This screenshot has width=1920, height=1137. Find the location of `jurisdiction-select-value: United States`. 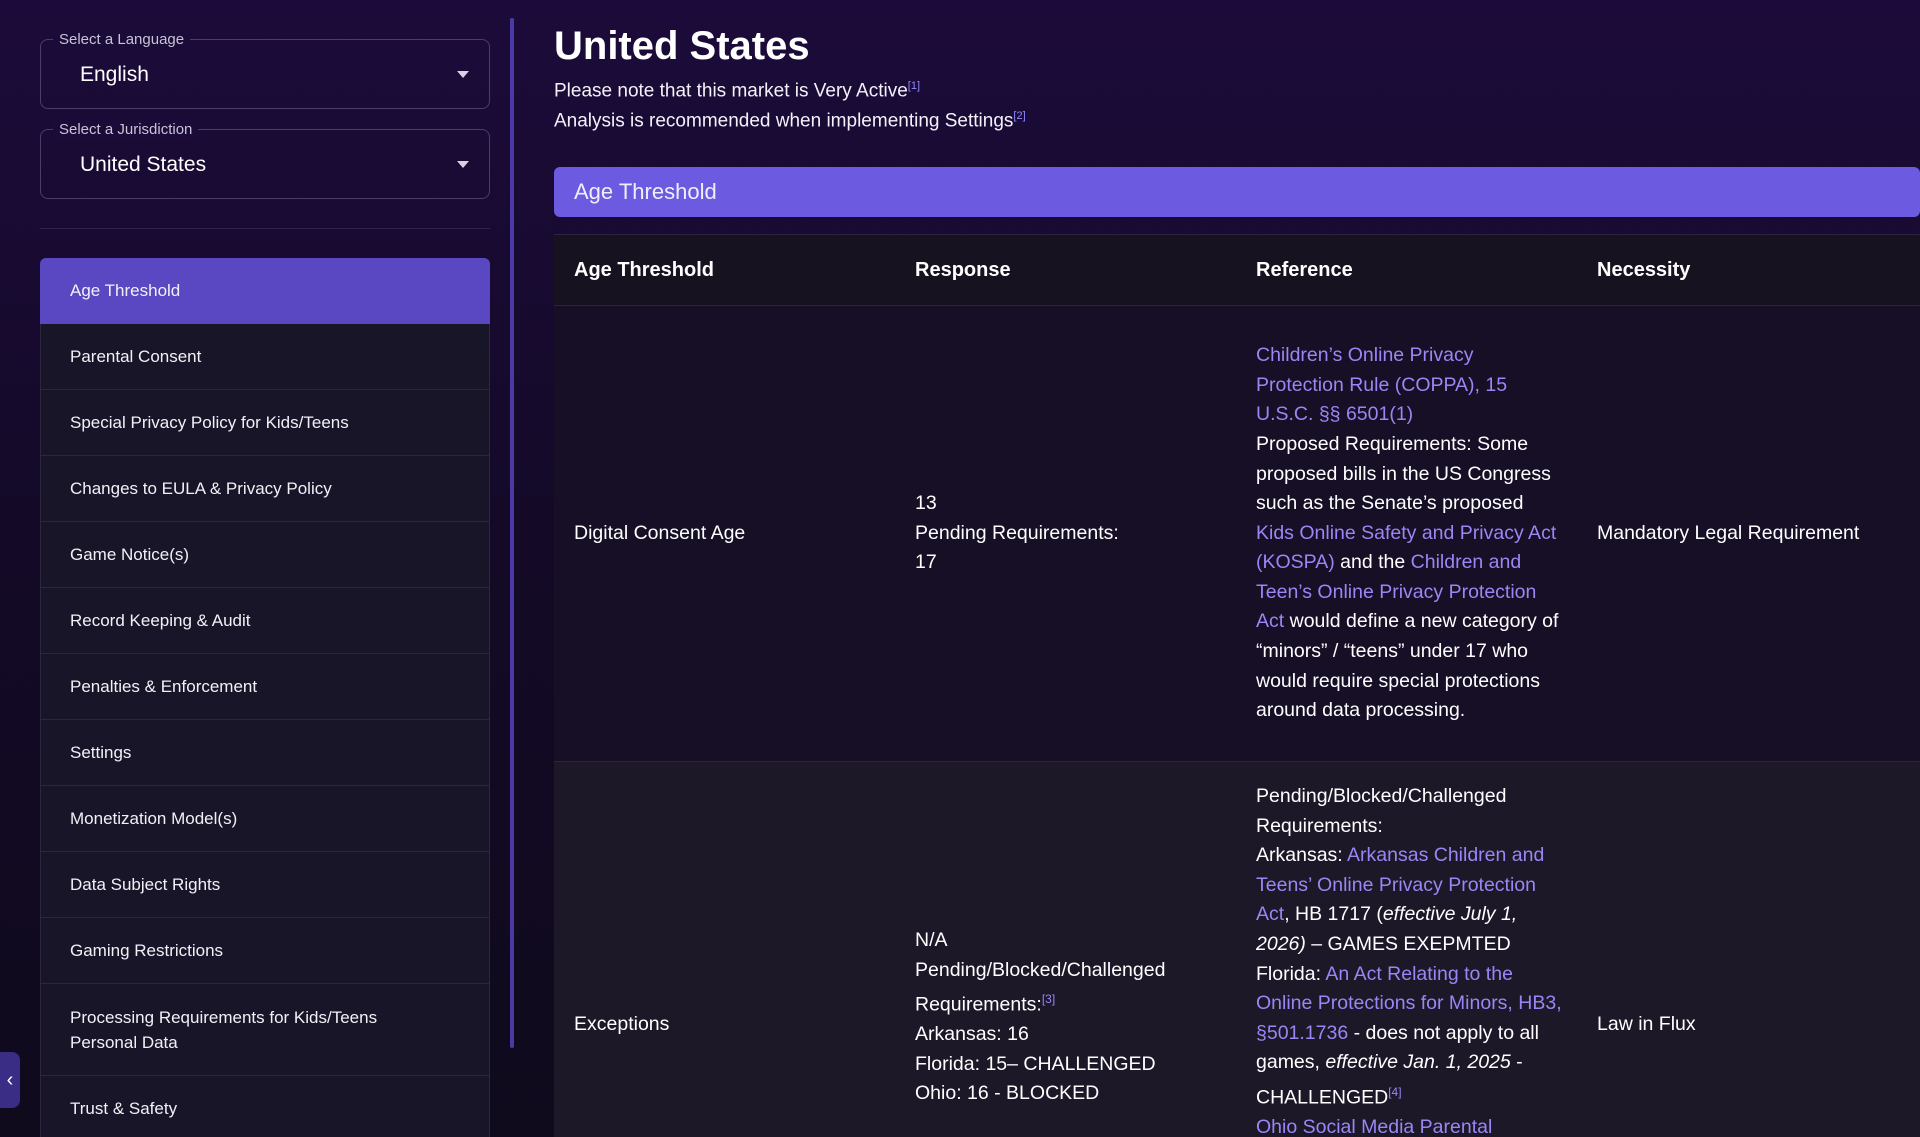

jurisdiction-select-value: United States is located at coordinates (143, 164).